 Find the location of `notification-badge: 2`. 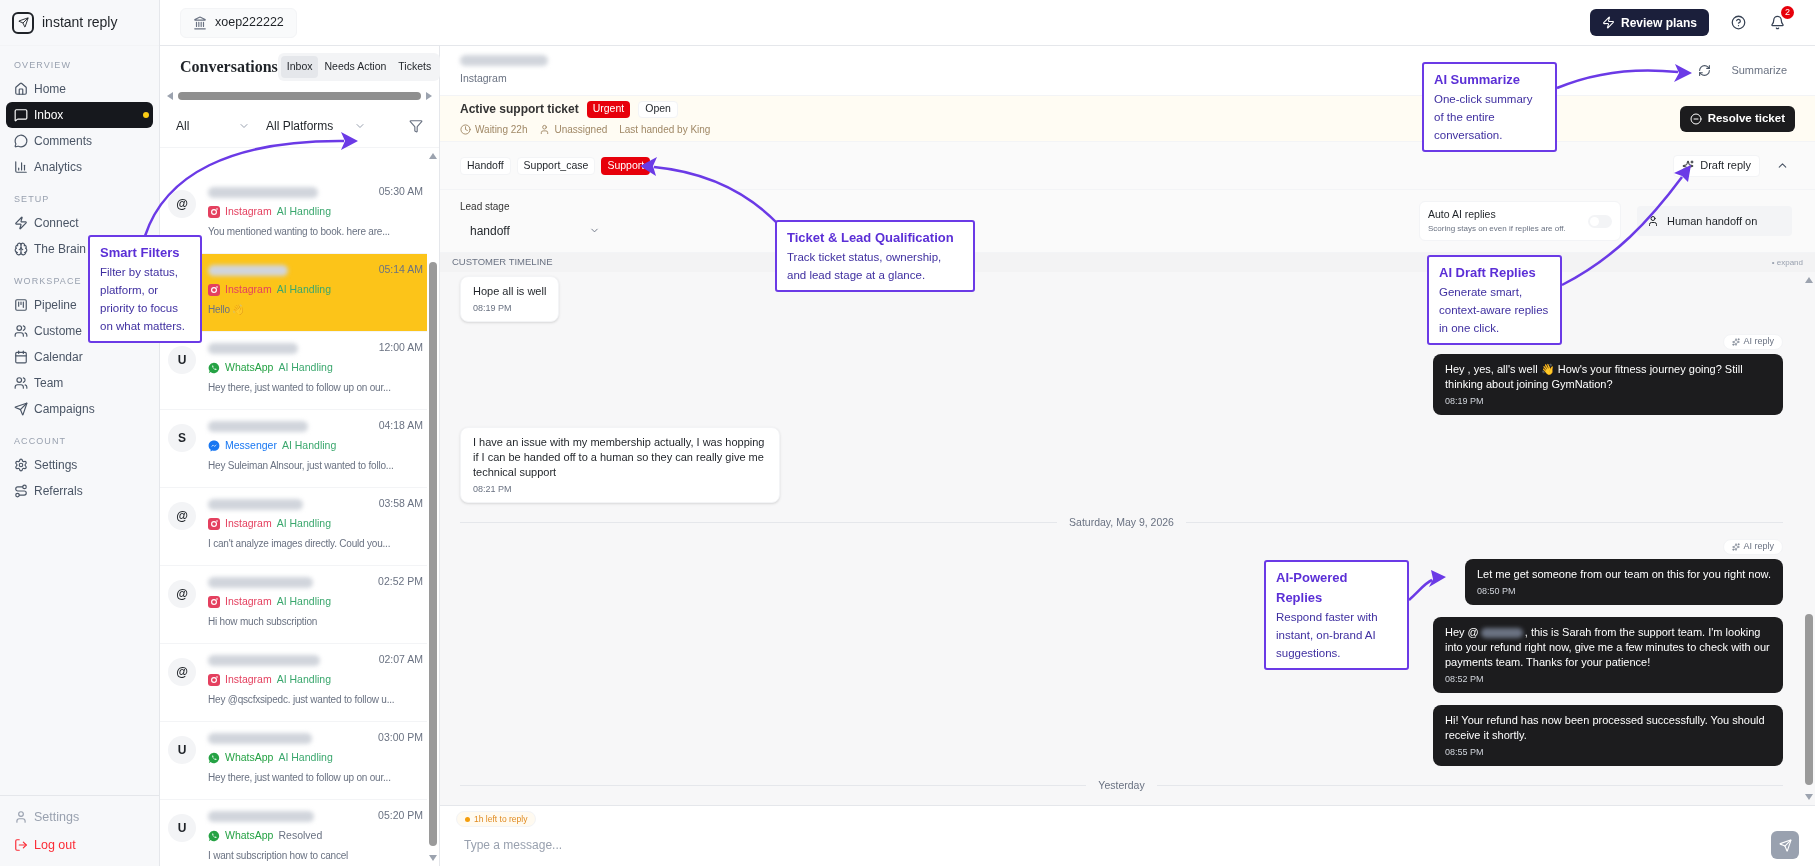

notification-badge: 2 is located at coordinates (1787, 12).